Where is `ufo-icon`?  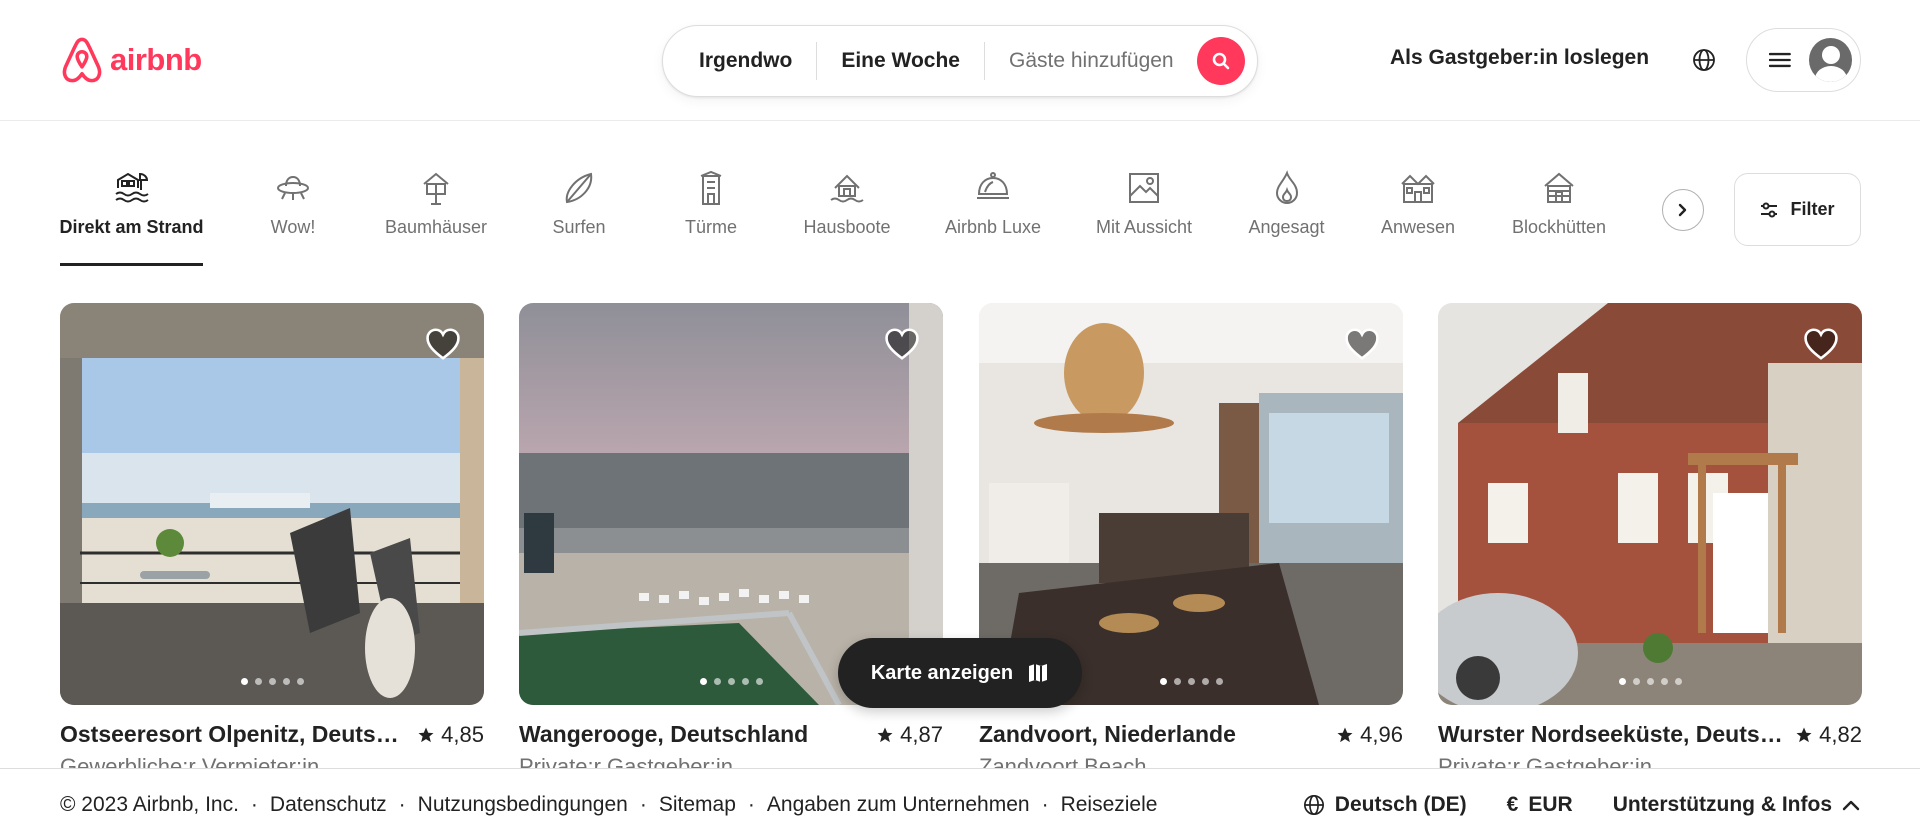 ufo-icon is located at coordinates (293, 188).